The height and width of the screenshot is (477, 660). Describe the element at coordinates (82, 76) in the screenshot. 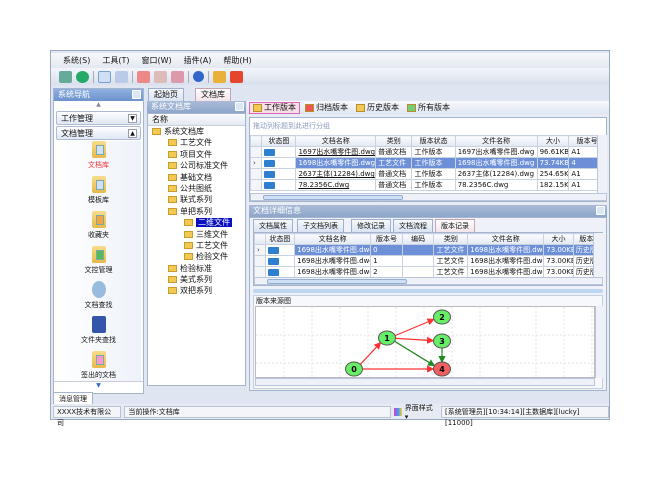

I see `globe-icon` at that location.